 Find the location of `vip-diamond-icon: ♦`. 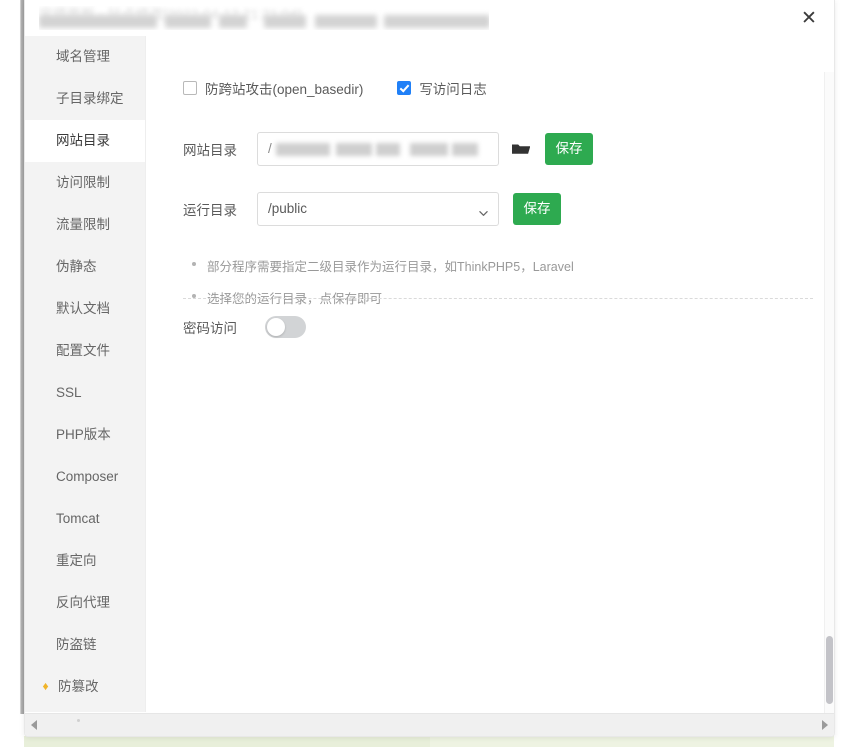

vip-diamond-icon: ♦ is located at coordinates (45, 686).